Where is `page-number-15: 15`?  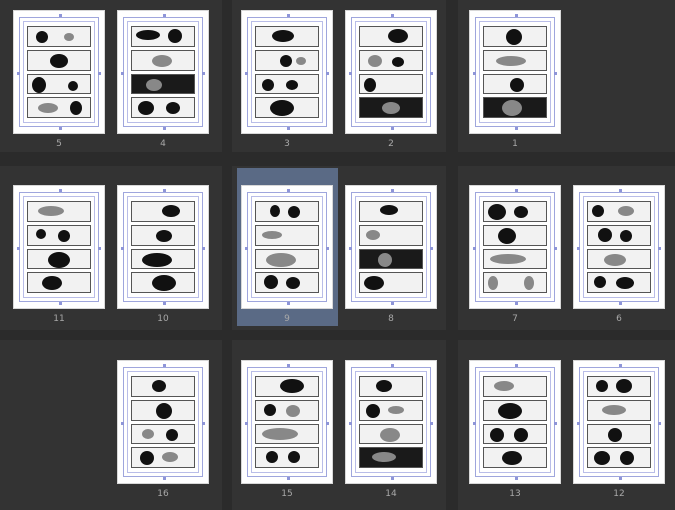 page-number-15: 15 is located at coordinates (287, 494).